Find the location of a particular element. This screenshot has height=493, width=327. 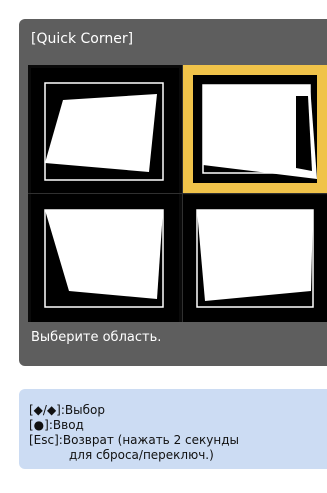

area-bottom-right is located at coordinates (255, 258).